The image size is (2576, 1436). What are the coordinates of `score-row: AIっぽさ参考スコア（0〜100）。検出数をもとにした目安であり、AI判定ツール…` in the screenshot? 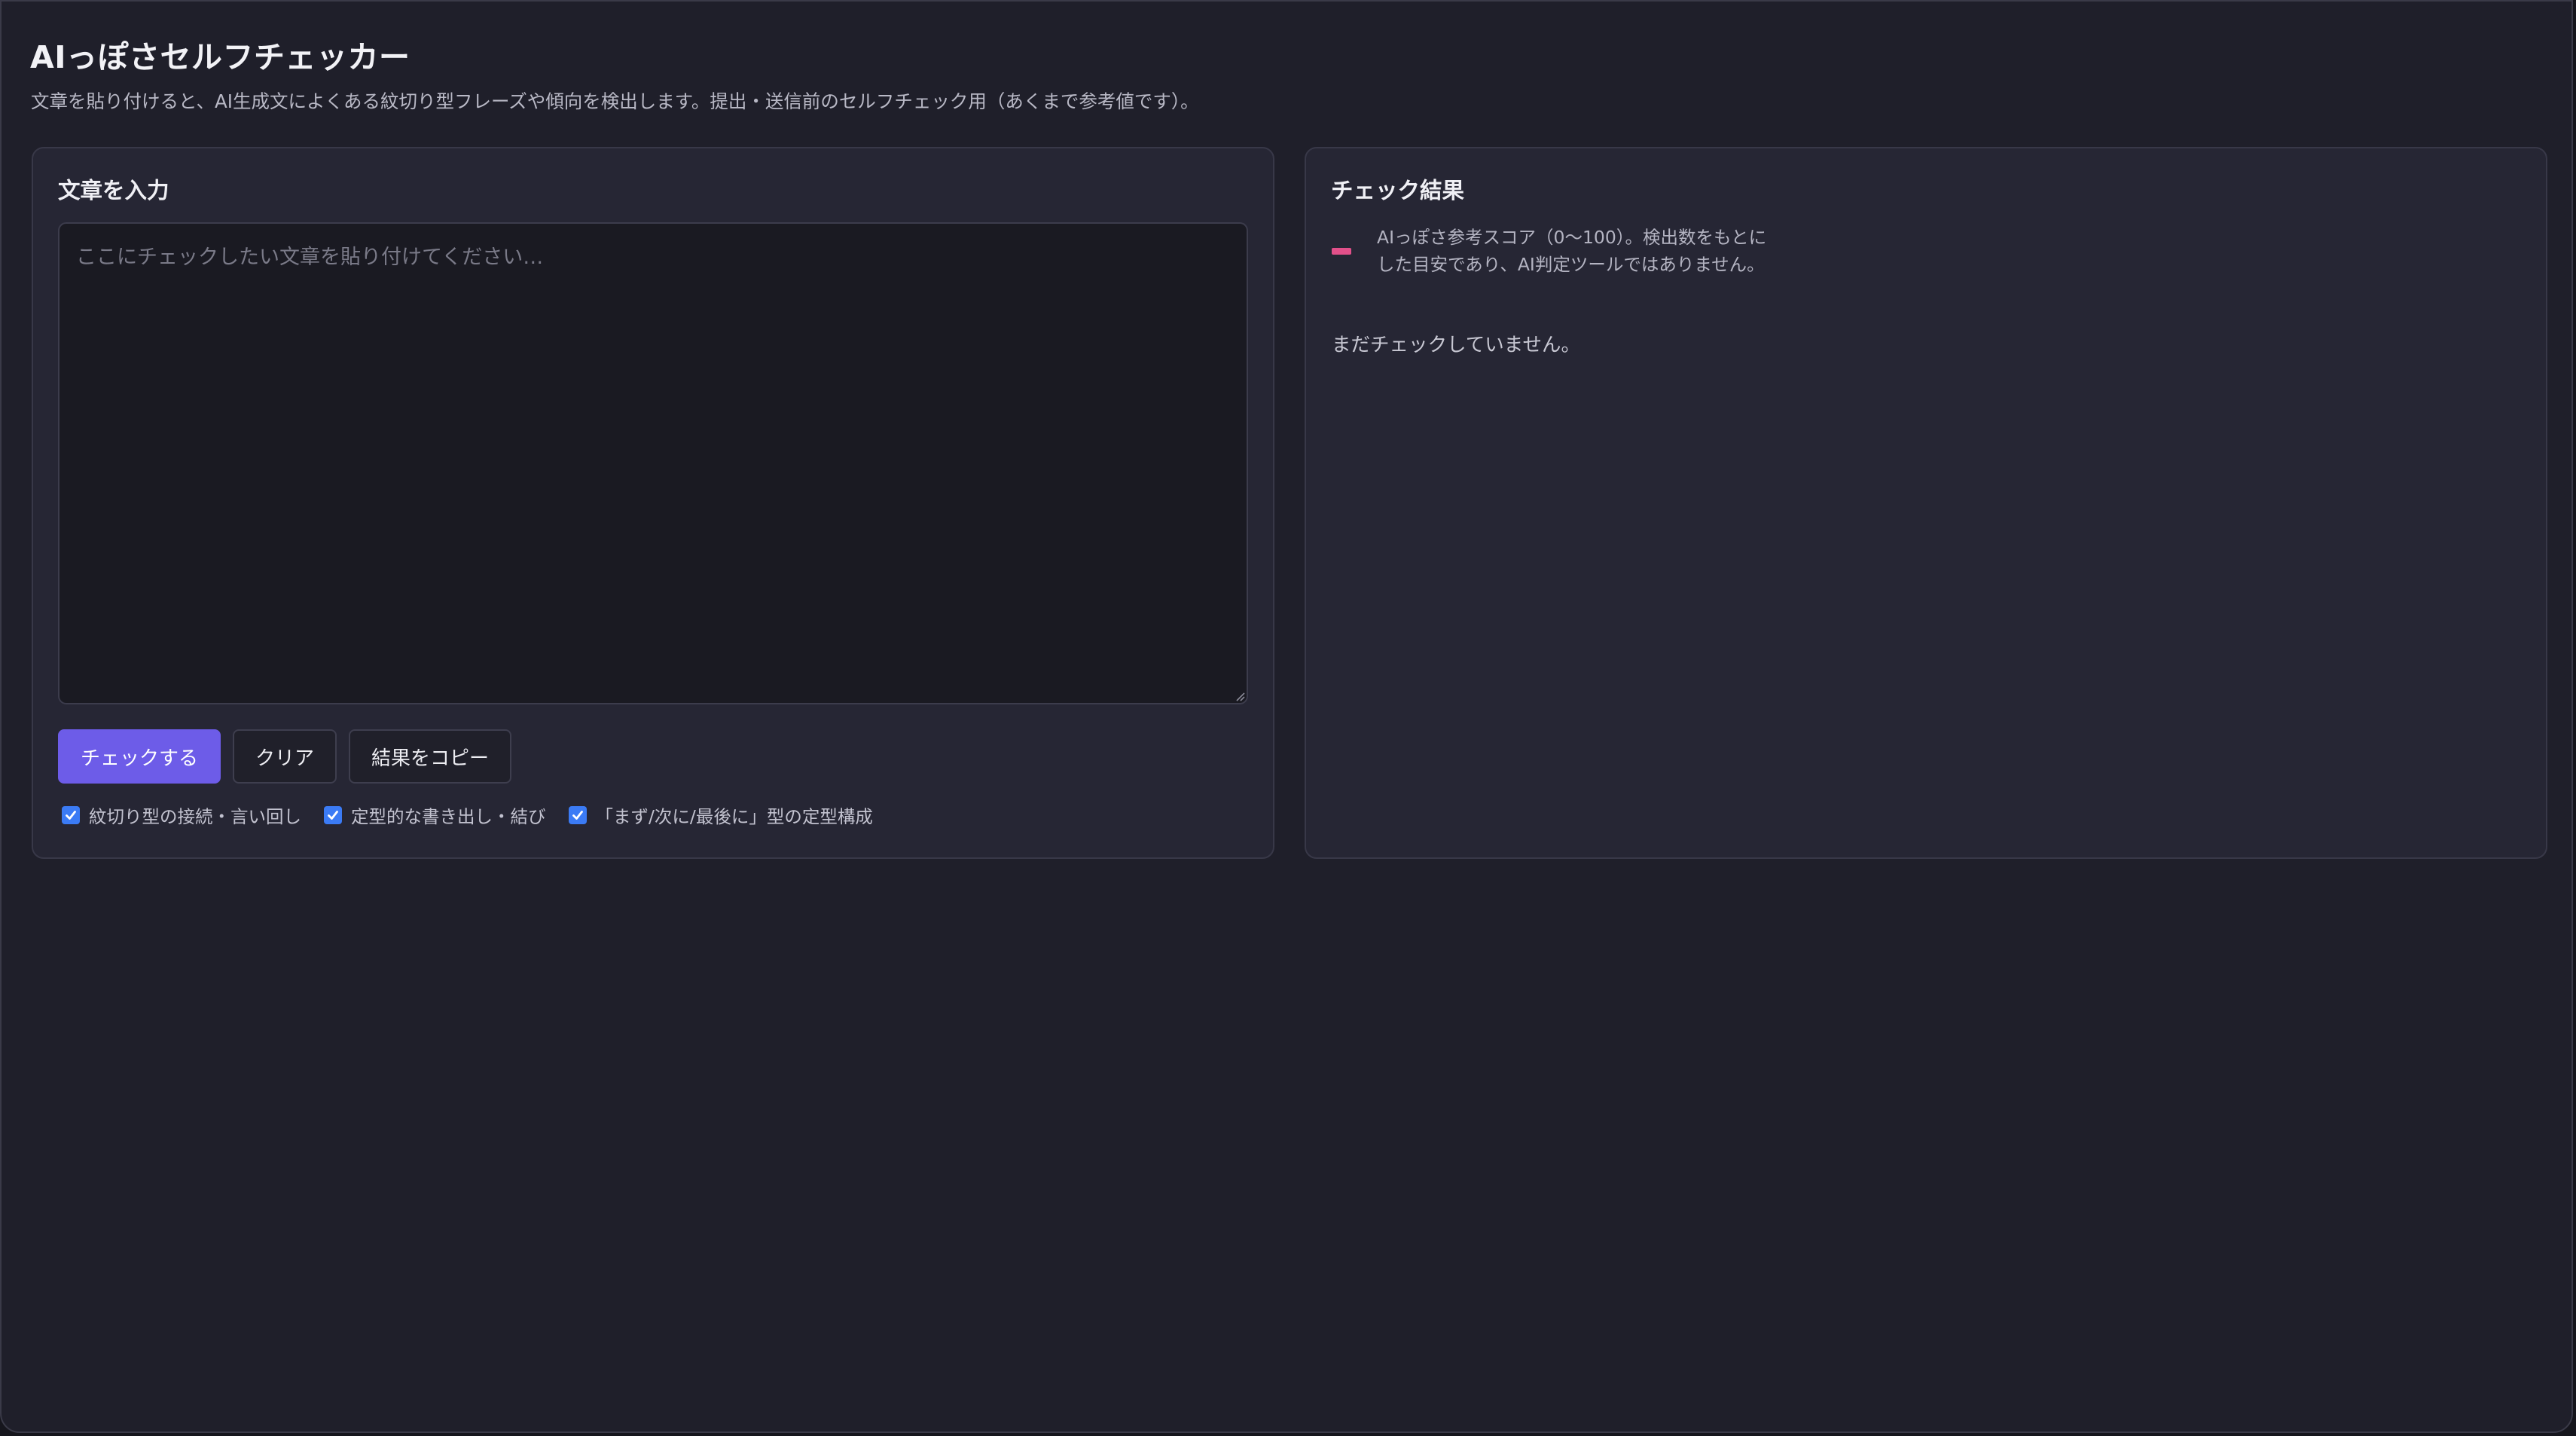 It's located at (1551, 251).